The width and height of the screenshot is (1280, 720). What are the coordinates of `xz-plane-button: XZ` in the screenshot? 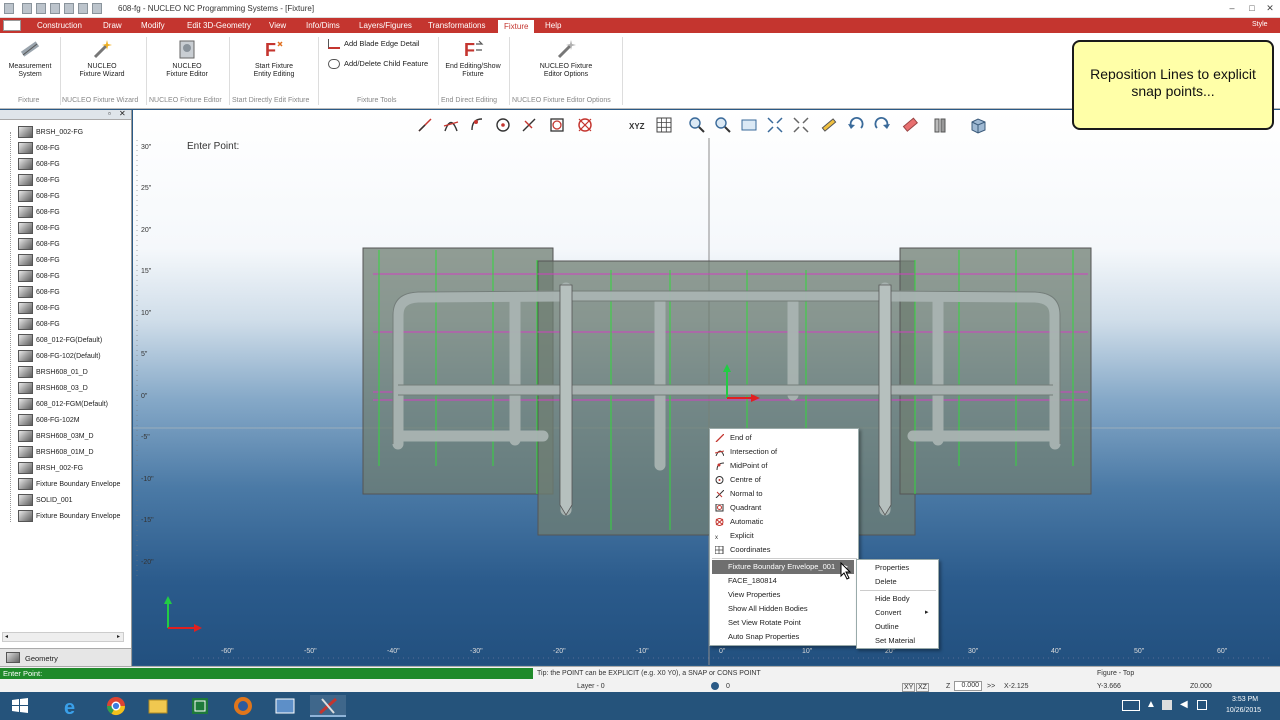 It's located at (922, 687).